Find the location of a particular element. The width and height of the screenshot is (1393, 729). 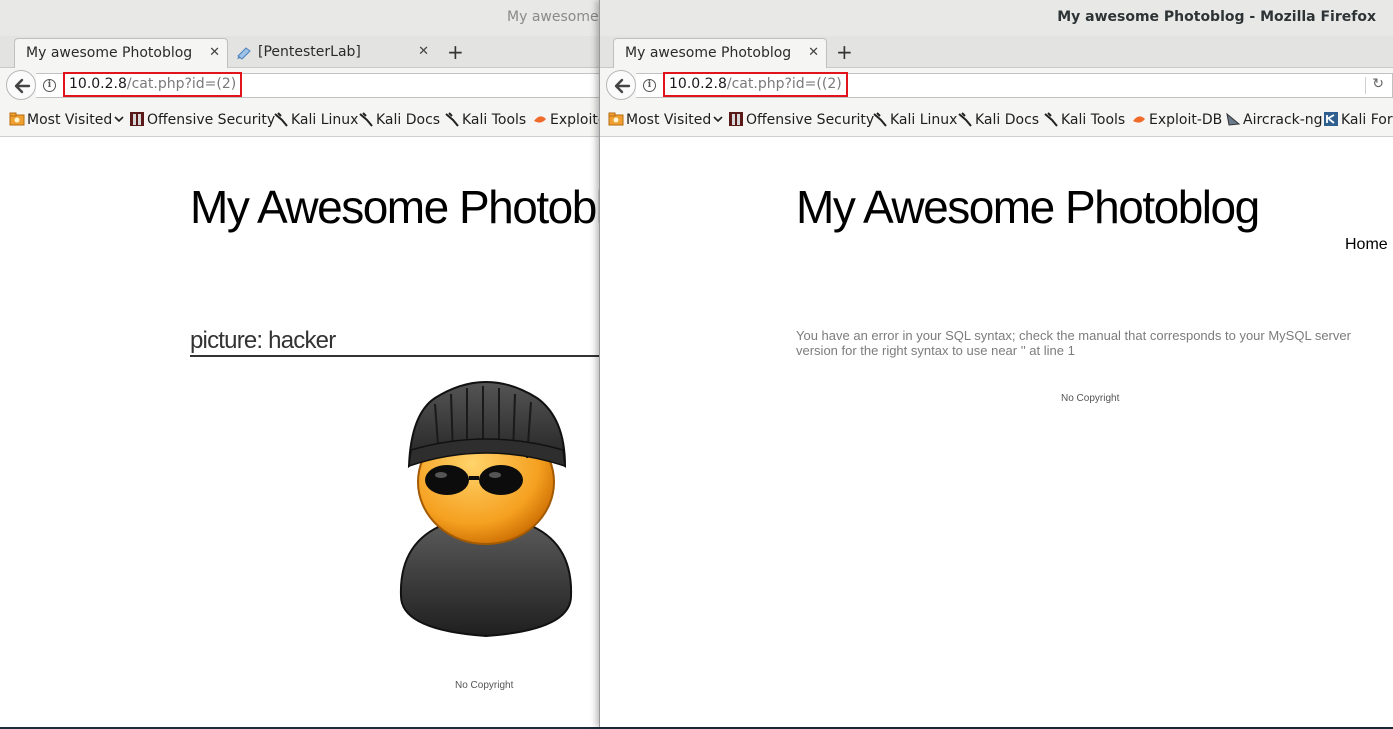

bookmark-exploit-db: Exploit-DB is located at coordinates (1176, 120).